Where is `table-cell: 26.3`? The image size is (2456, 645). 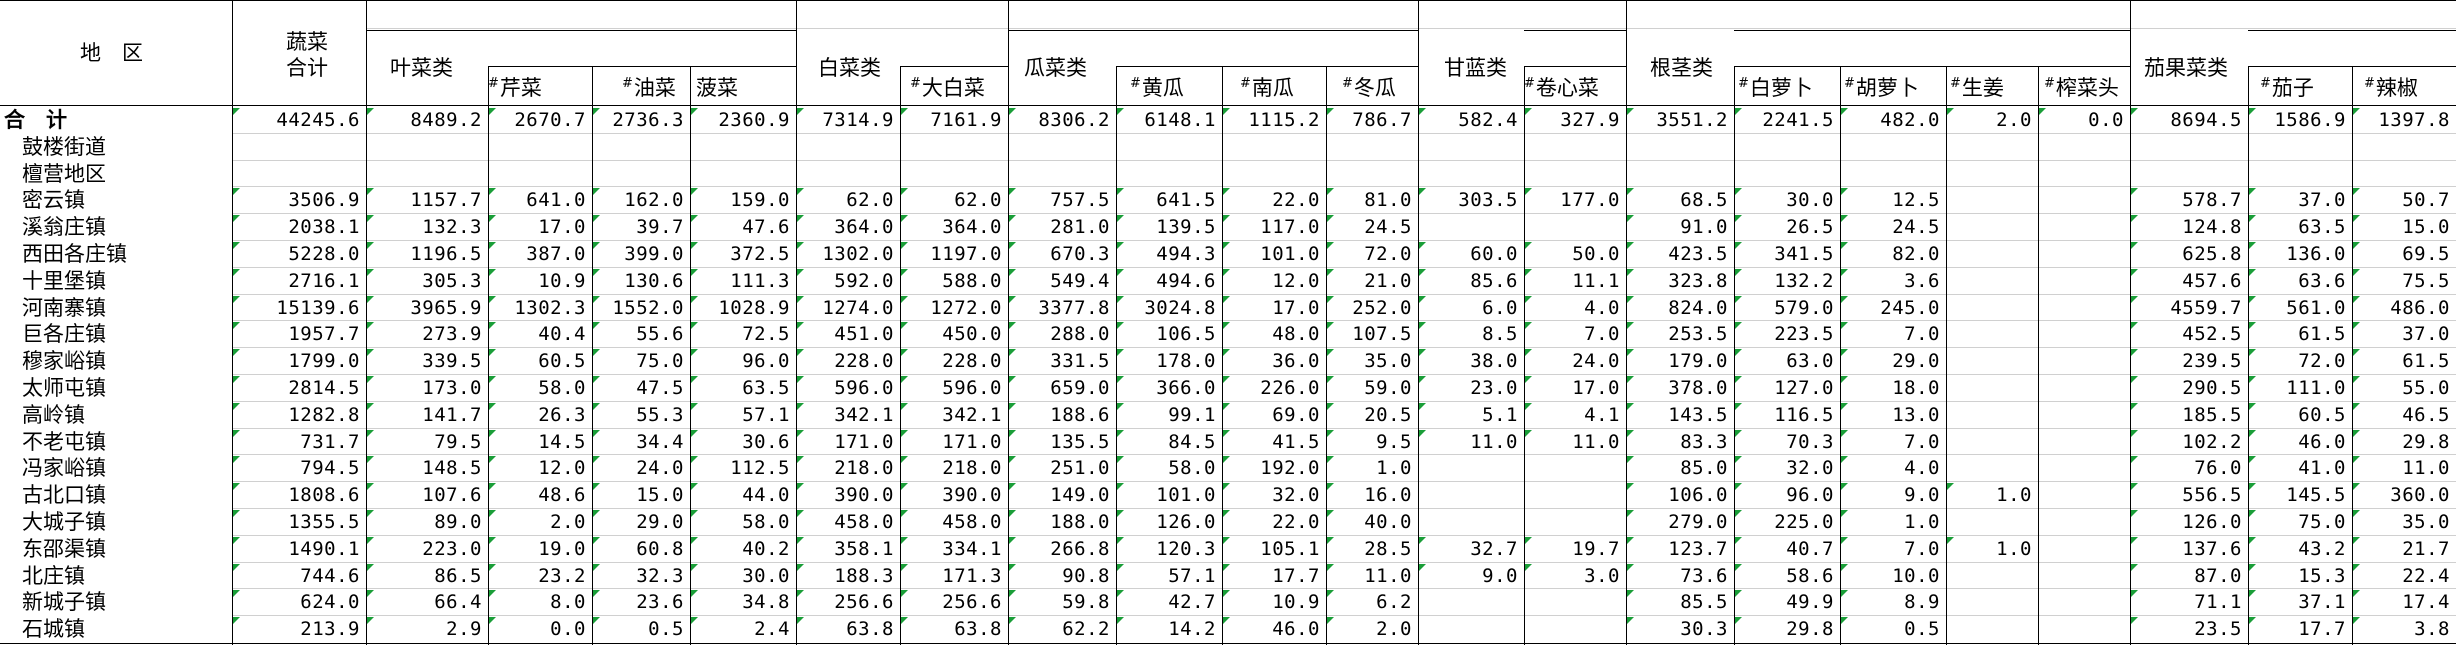 table-cell: 26.3 is located at coordinates (562, 414).